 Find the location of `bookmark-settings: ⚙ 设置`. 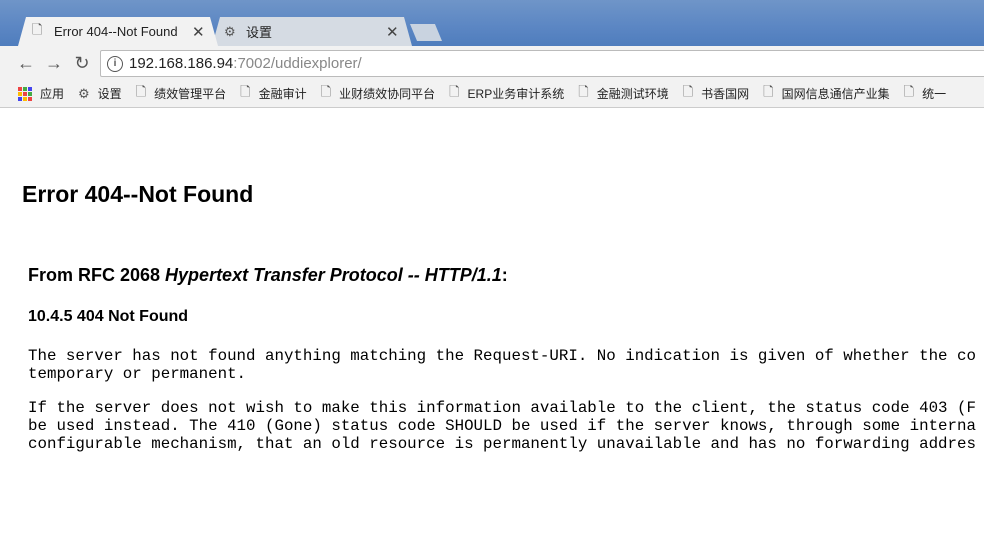

bookmark-settings: ⚙ 设置 is located at coordinates (100, 93).